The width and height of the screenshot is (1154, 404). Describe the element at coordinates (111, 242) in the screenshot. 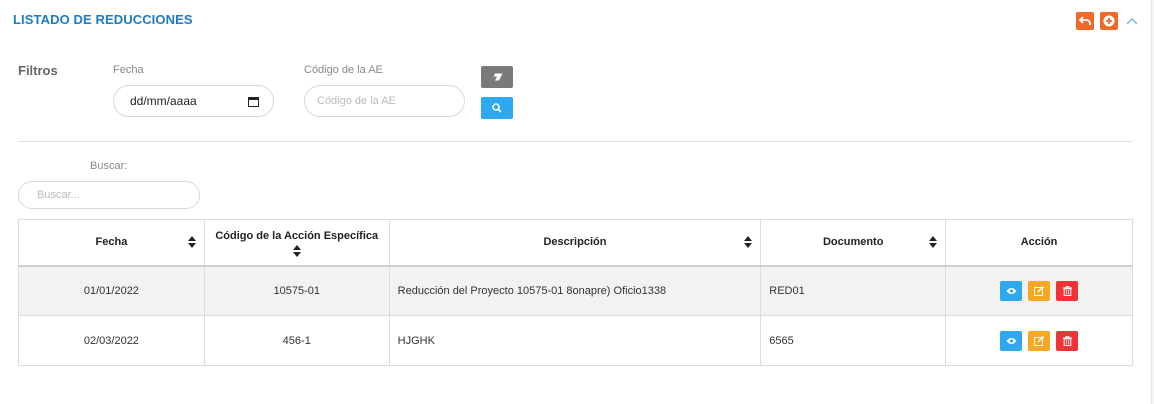

I see `column-header-fecha: Fecha` at that location.